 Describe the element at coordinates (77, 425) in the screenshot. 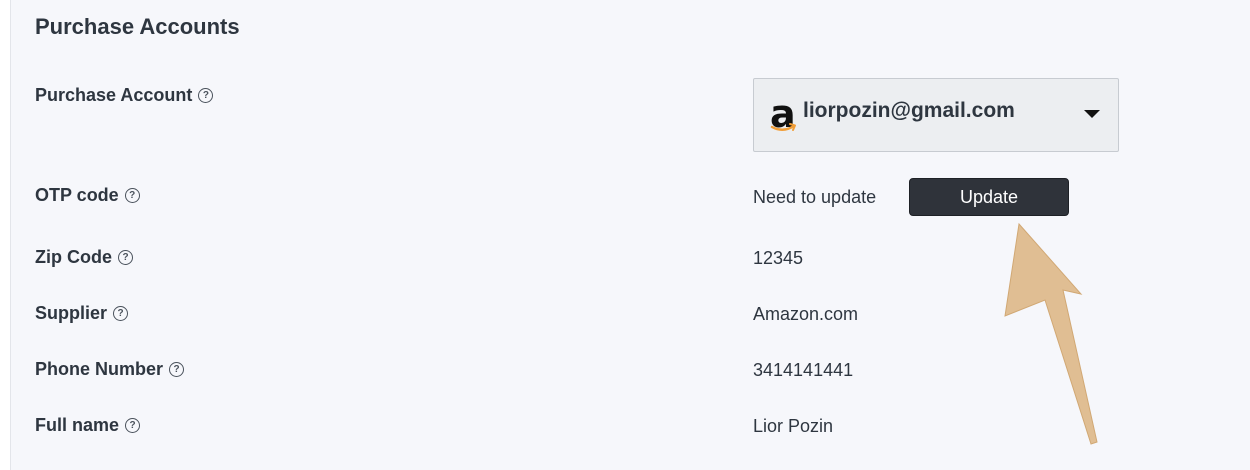

I see `full-name-label-text: Full name` at that location.